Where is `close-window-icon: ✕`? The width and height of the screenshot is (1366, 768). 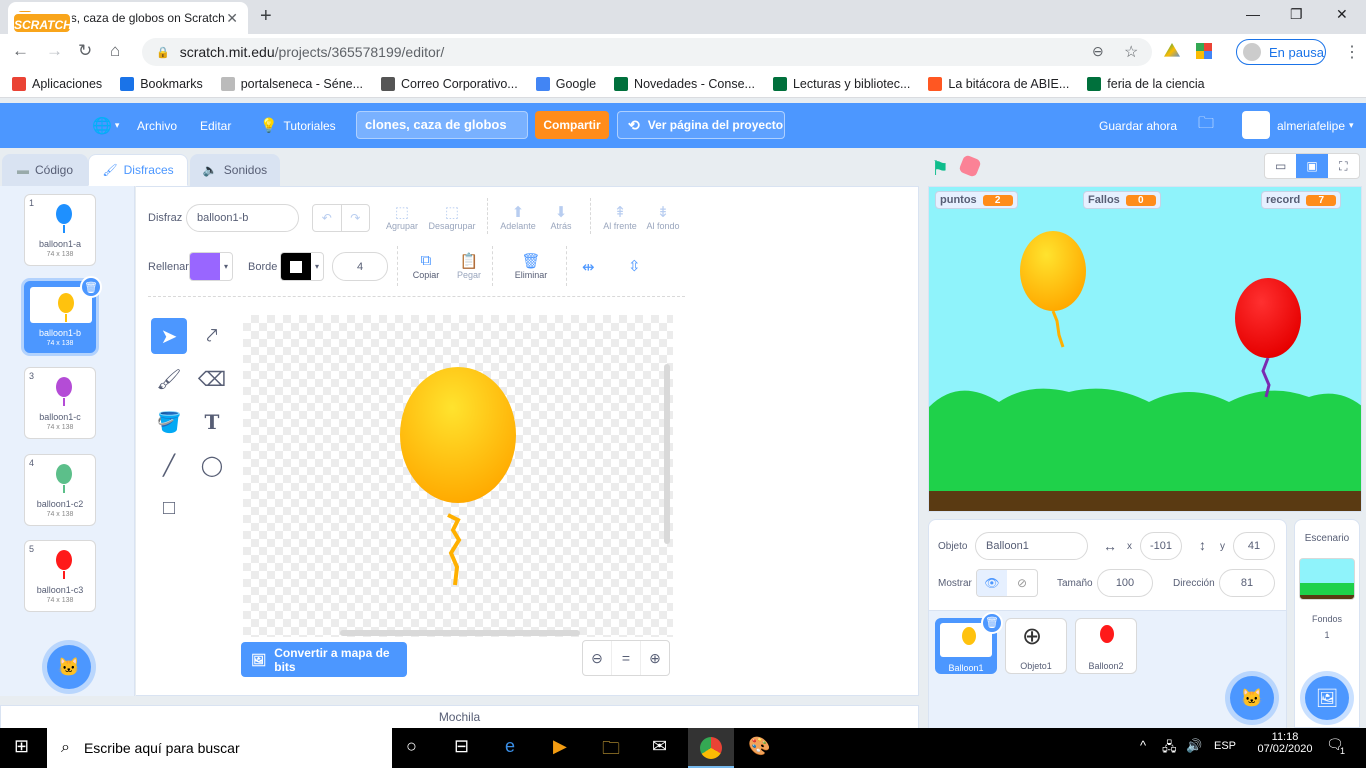 close-window-icon: ✕ is located at coordinates (1342, 14).